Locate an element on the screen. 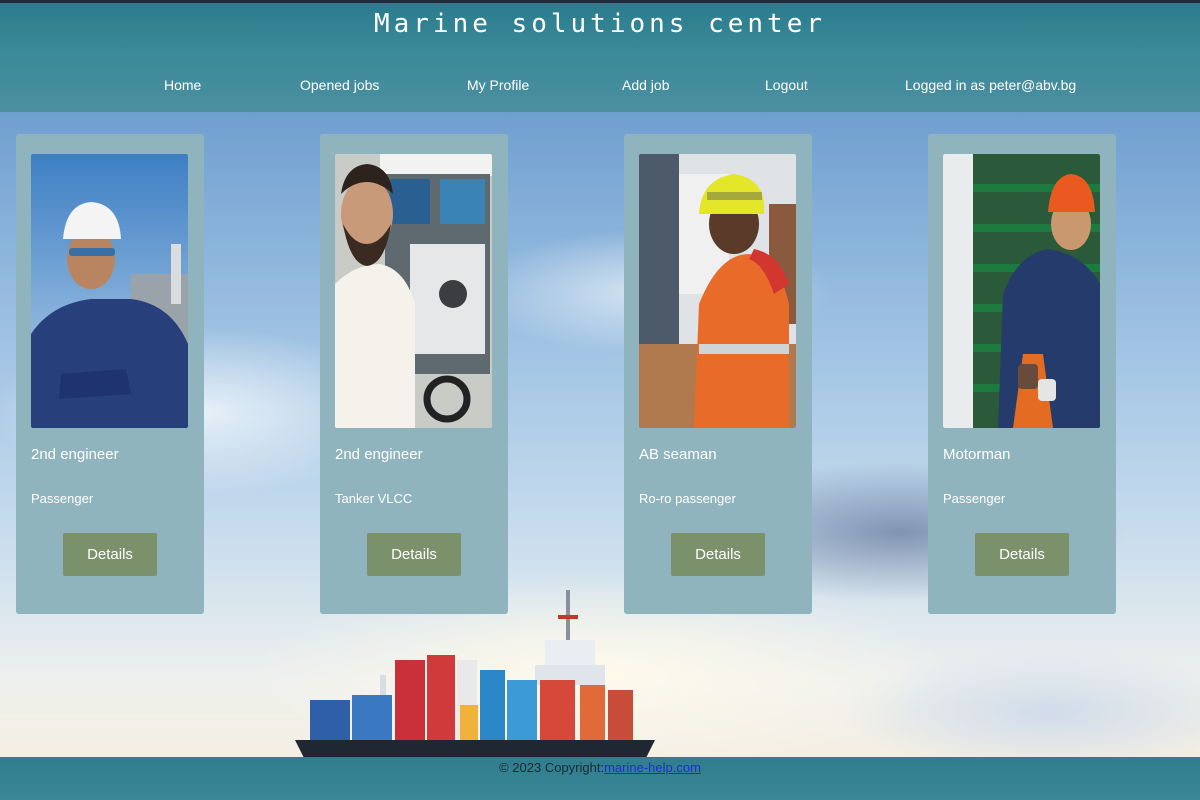  job-title: AB seaman is located at coordinates (678, 454).